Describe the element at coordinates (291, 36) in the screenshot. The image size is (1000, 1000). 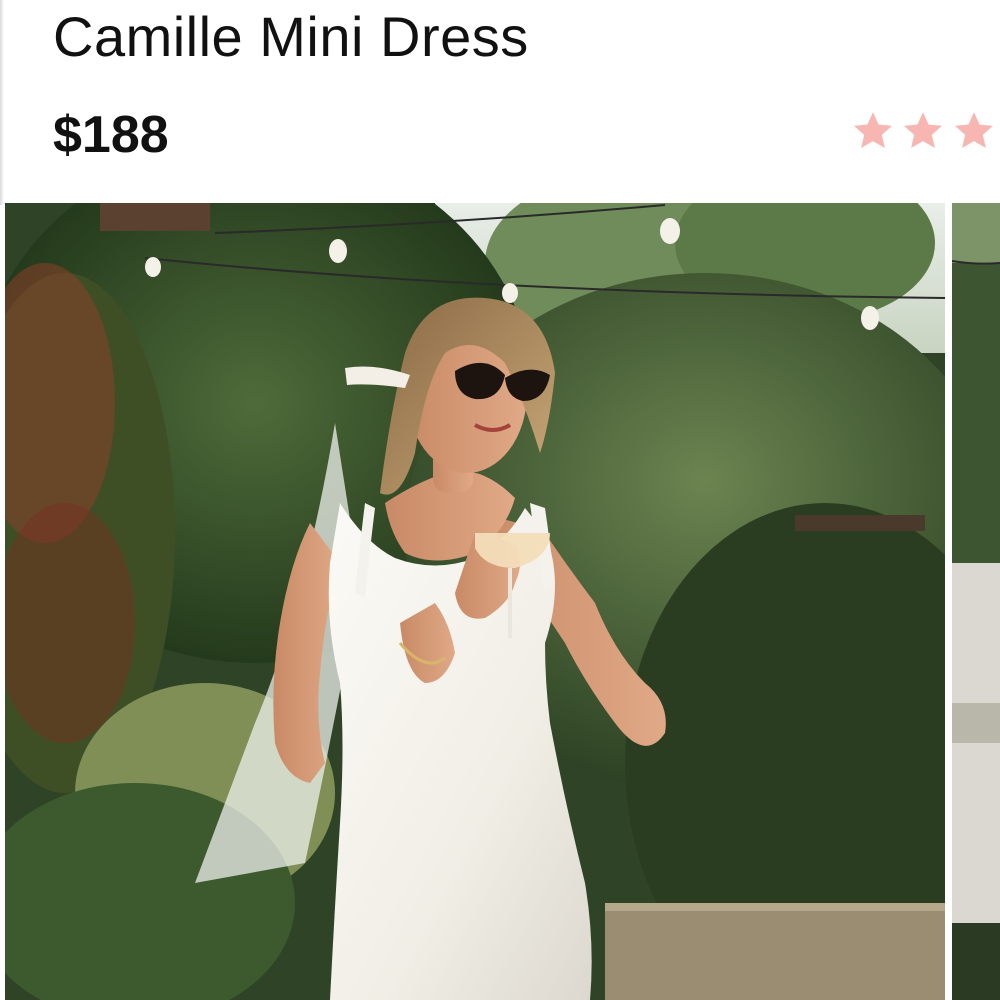
I see `product-title: Camille Mini Dress` at that location.